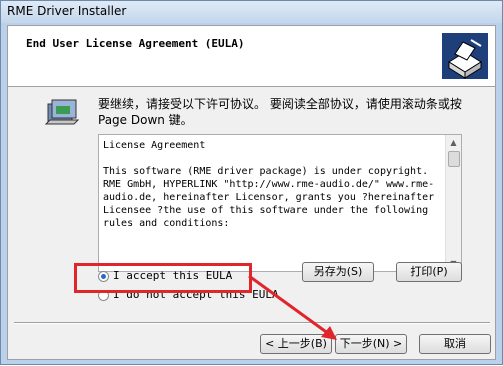 The width and height of the screenshot is (503, 366). I want to click on annotation-arrow, so click(292, 307).